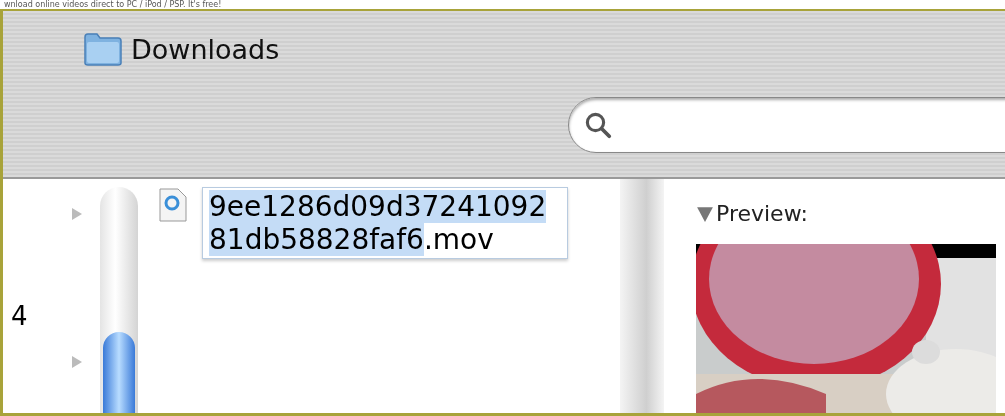 The image size is (1005, 416). Describe the element at coordinates (598, 125) in the screenshot. I see `search-icon` at that location.